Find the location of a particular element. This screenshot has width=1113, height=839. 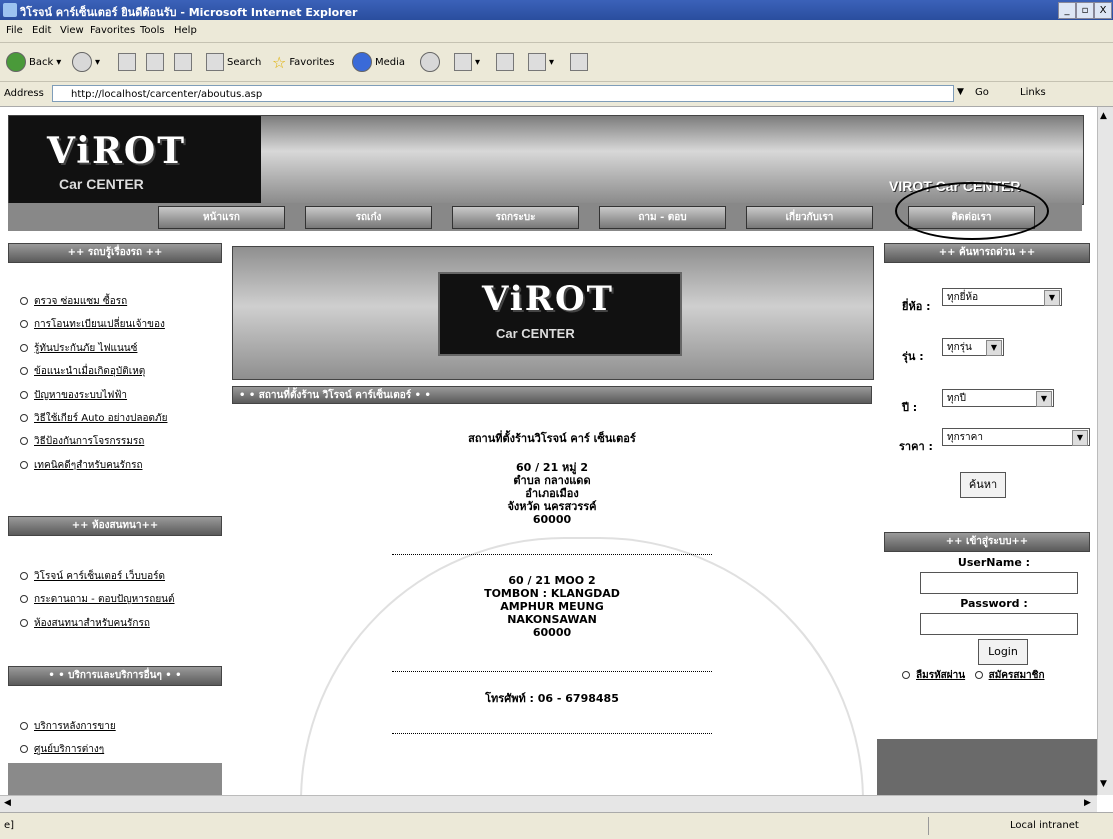

nav-sedans: รถเก๋ง is located at coordinates (368, 217).